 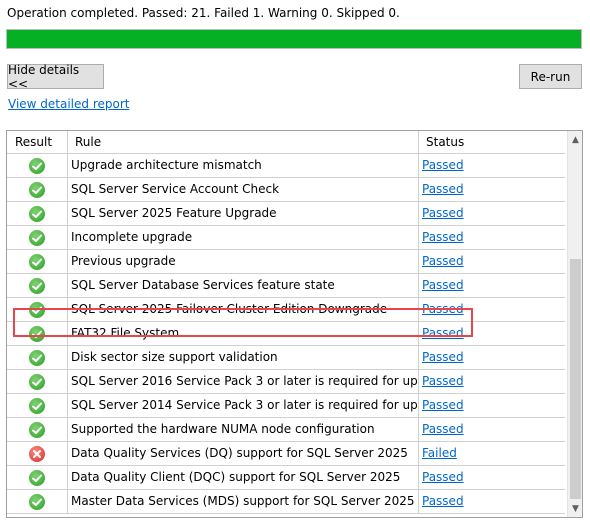 What do you see at coordinates (439, 453) in the screenshot?
I see `status-link: Failed` at bounding box center [439, 453].